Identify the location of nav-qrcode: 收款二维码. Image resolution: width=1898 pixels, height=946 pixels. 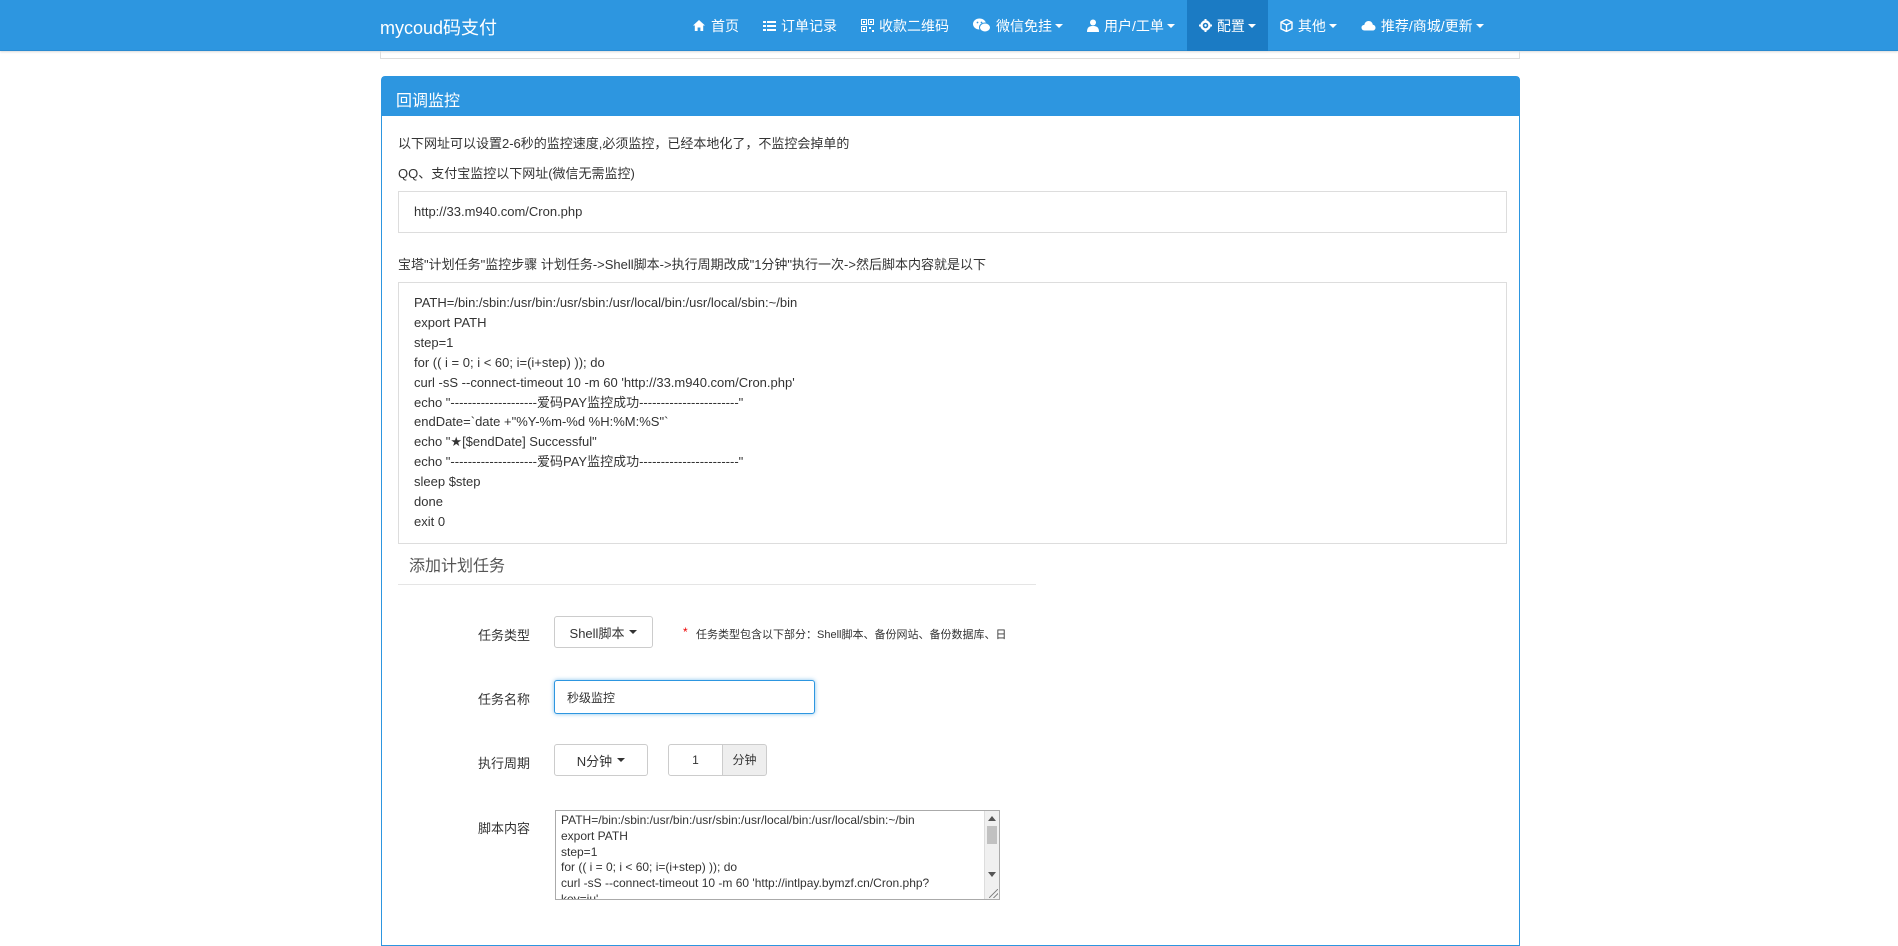
(905, 25).